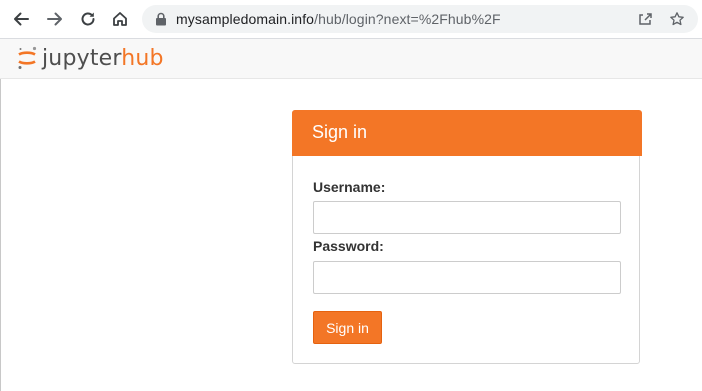  Describe the element at coordinates (349, 187) in the screenshot. I see `username-label: Username:` at that location.